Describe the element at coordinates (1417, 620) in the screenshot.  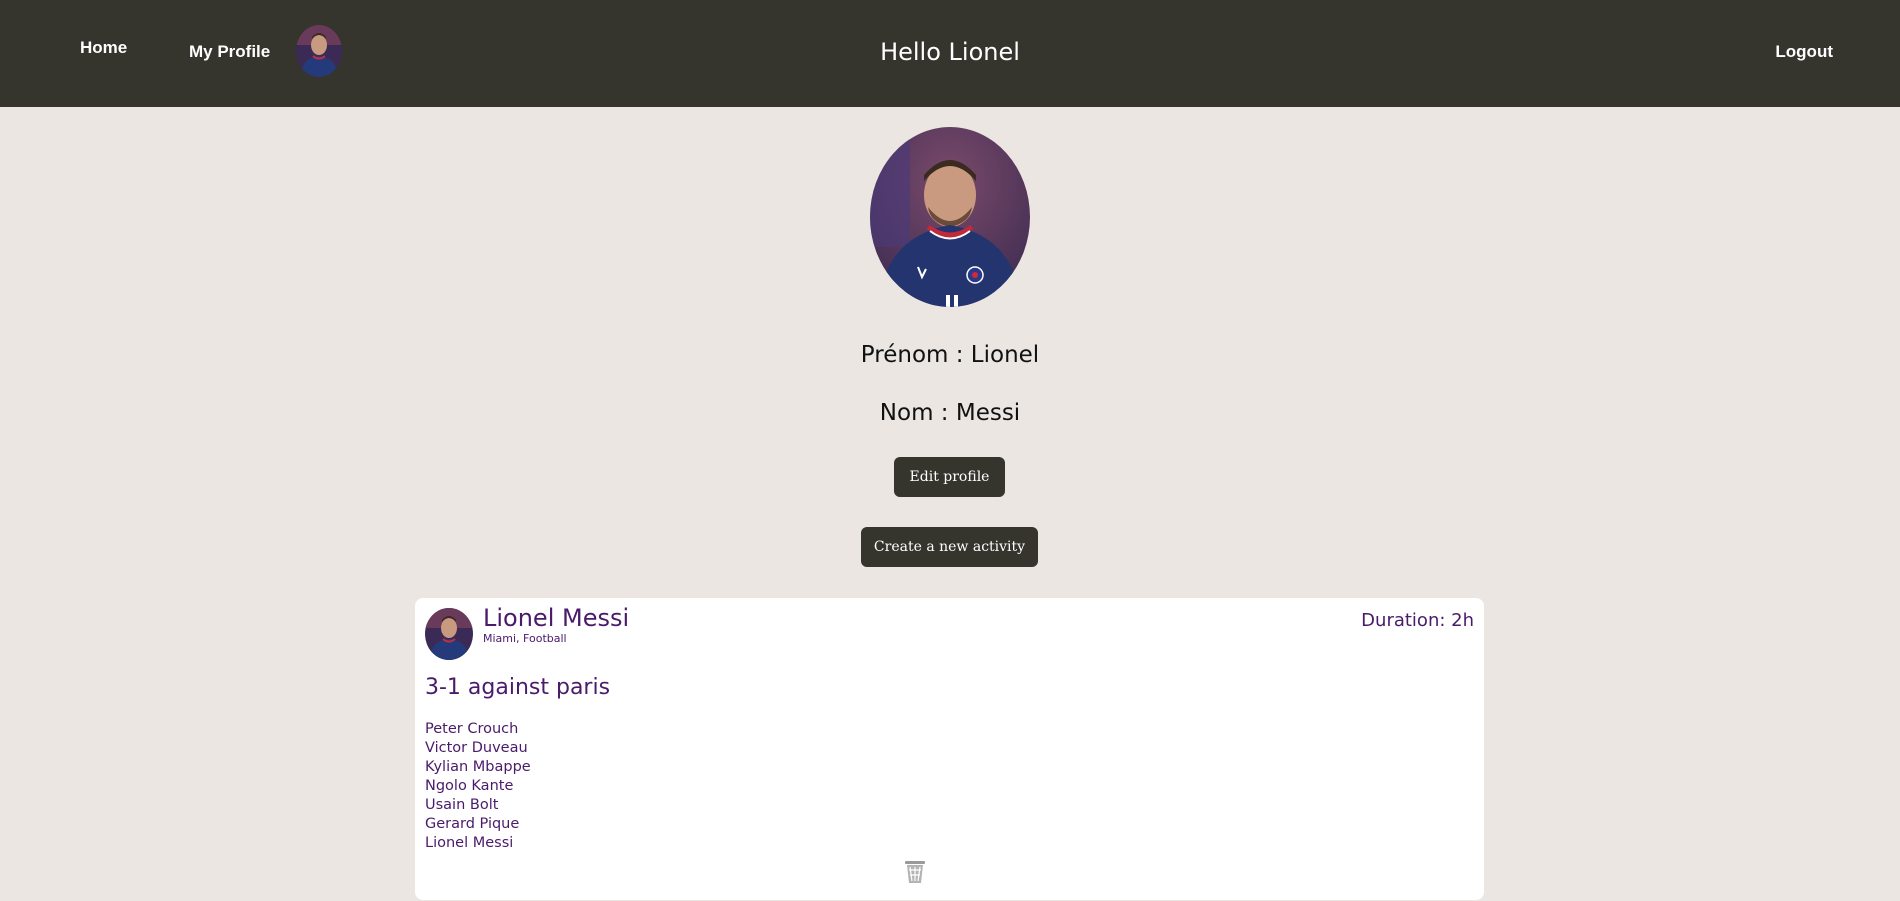
I see `activity-duration: Duration: 2h` at that location.